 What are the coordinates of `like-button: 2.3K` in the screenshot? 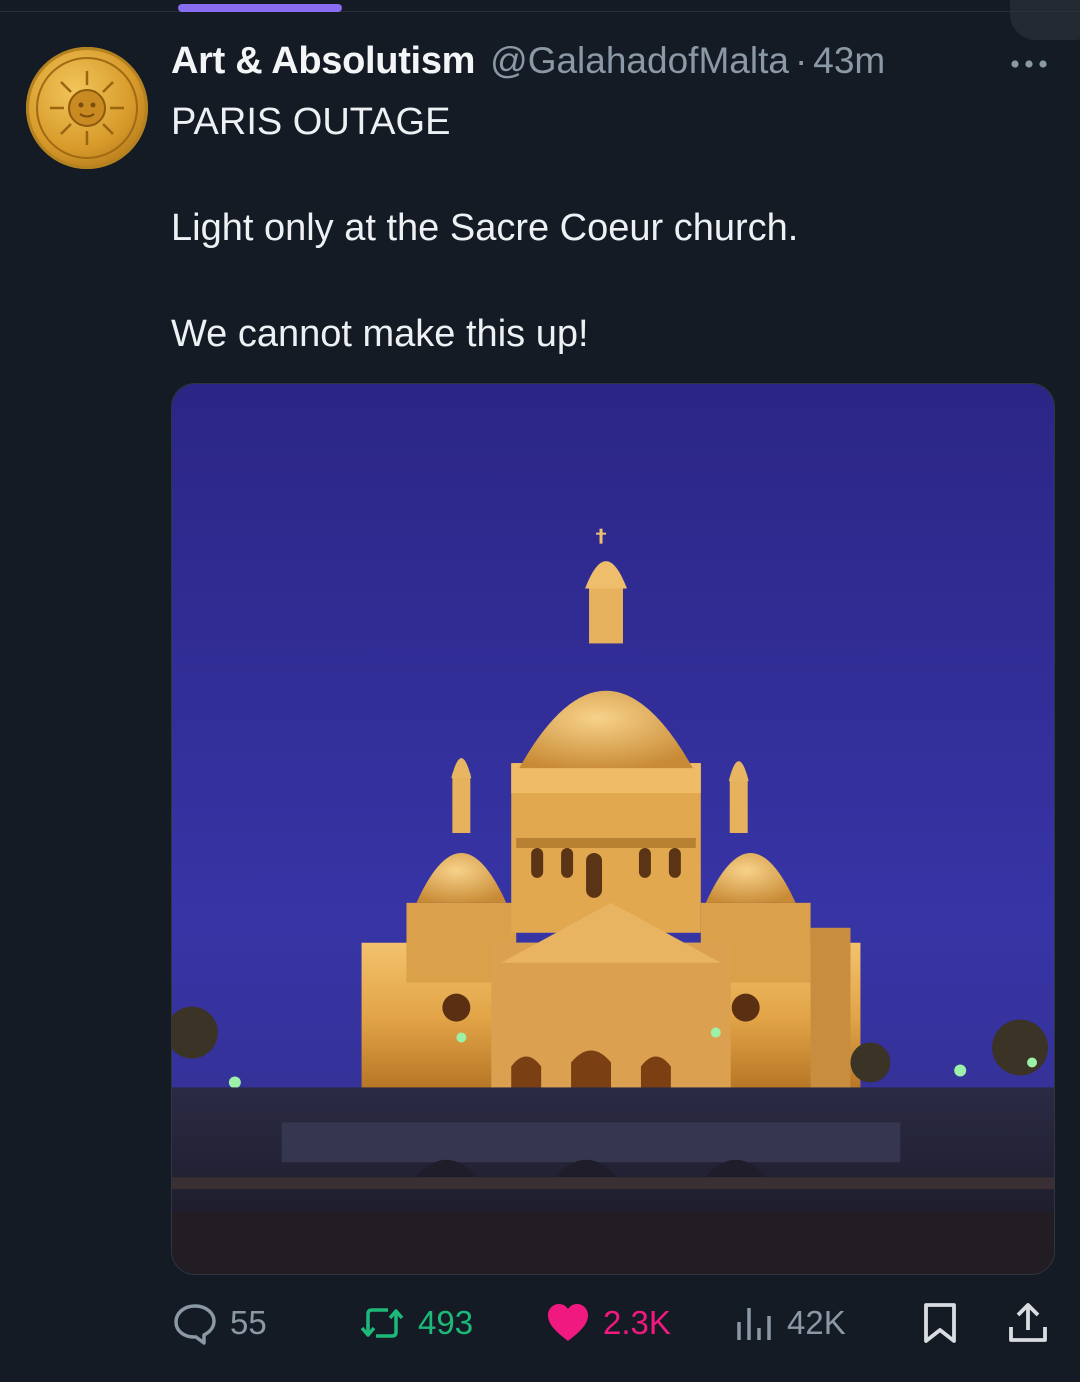 It's located at (608, 1323).